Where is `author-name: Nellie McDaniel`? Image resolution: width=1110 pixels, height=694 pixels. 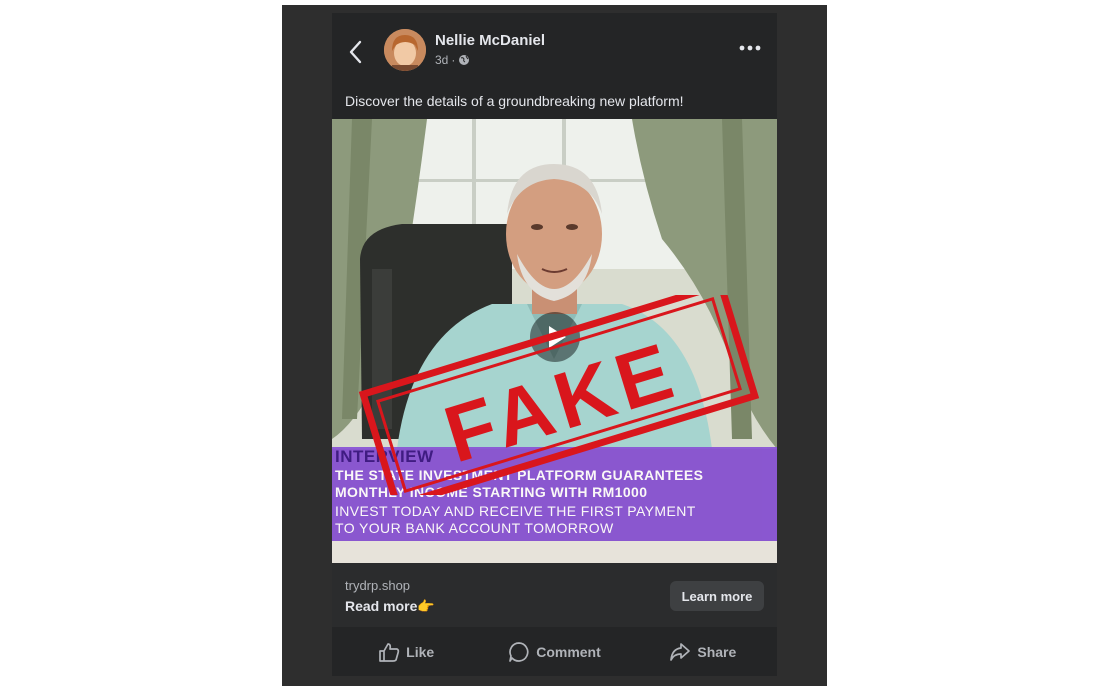 author-name: Nellie McDaniel is located at coordinates (490, 40).